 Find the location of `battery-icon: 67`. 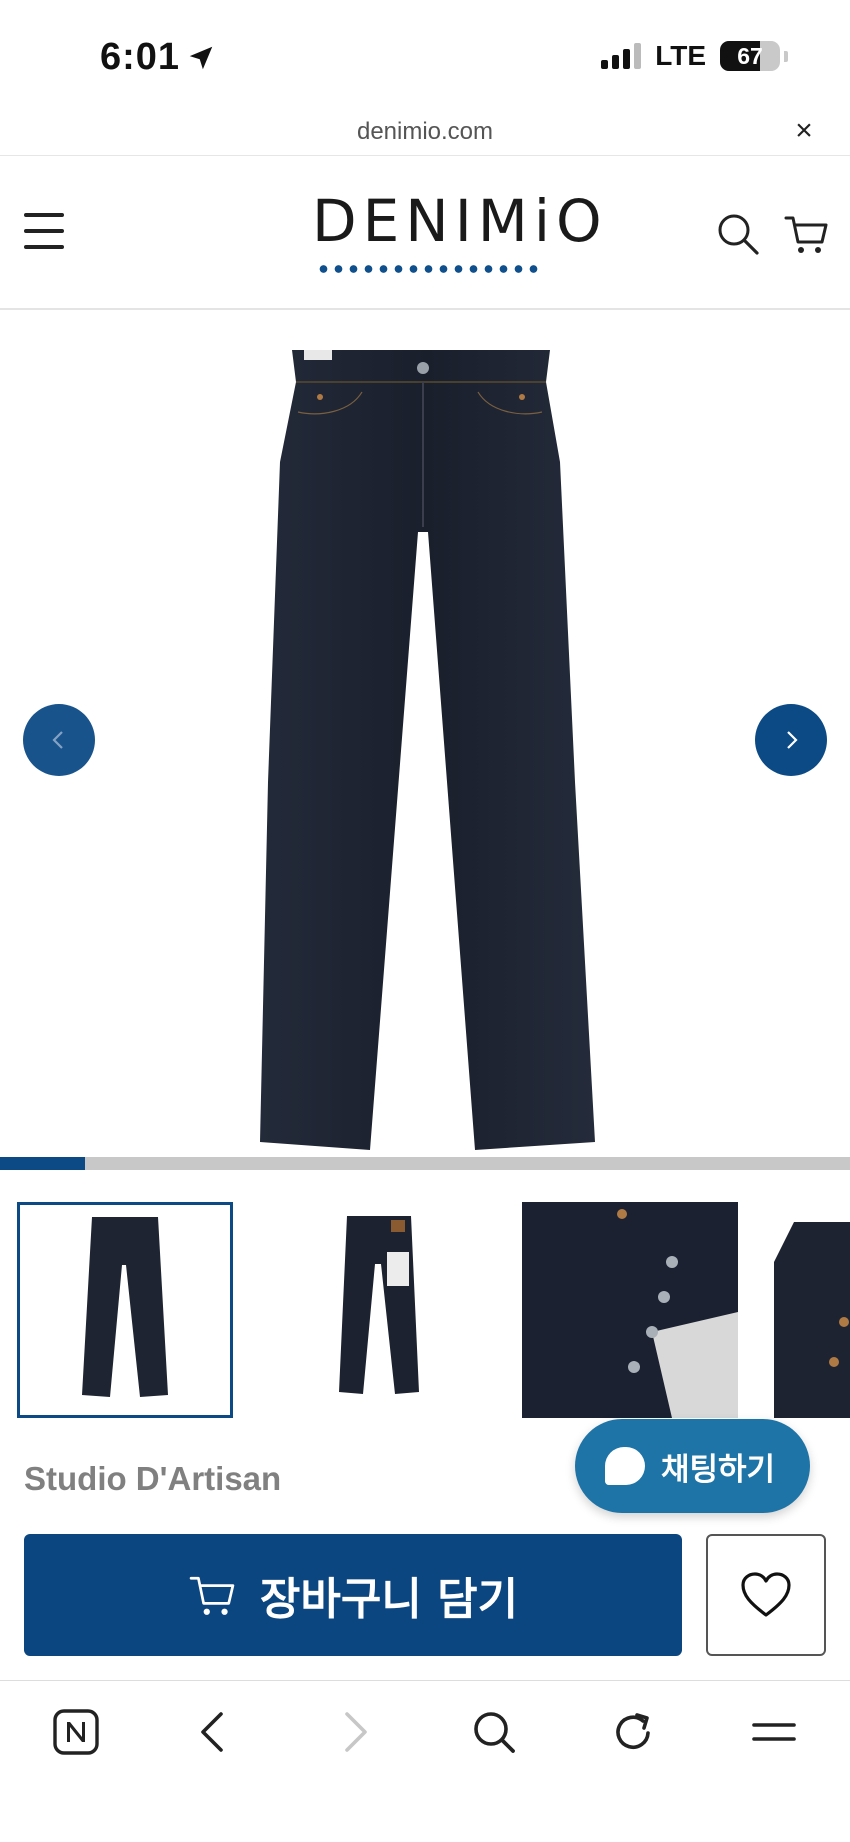

battery-icon: 67 is located at coordinates (750, 56).